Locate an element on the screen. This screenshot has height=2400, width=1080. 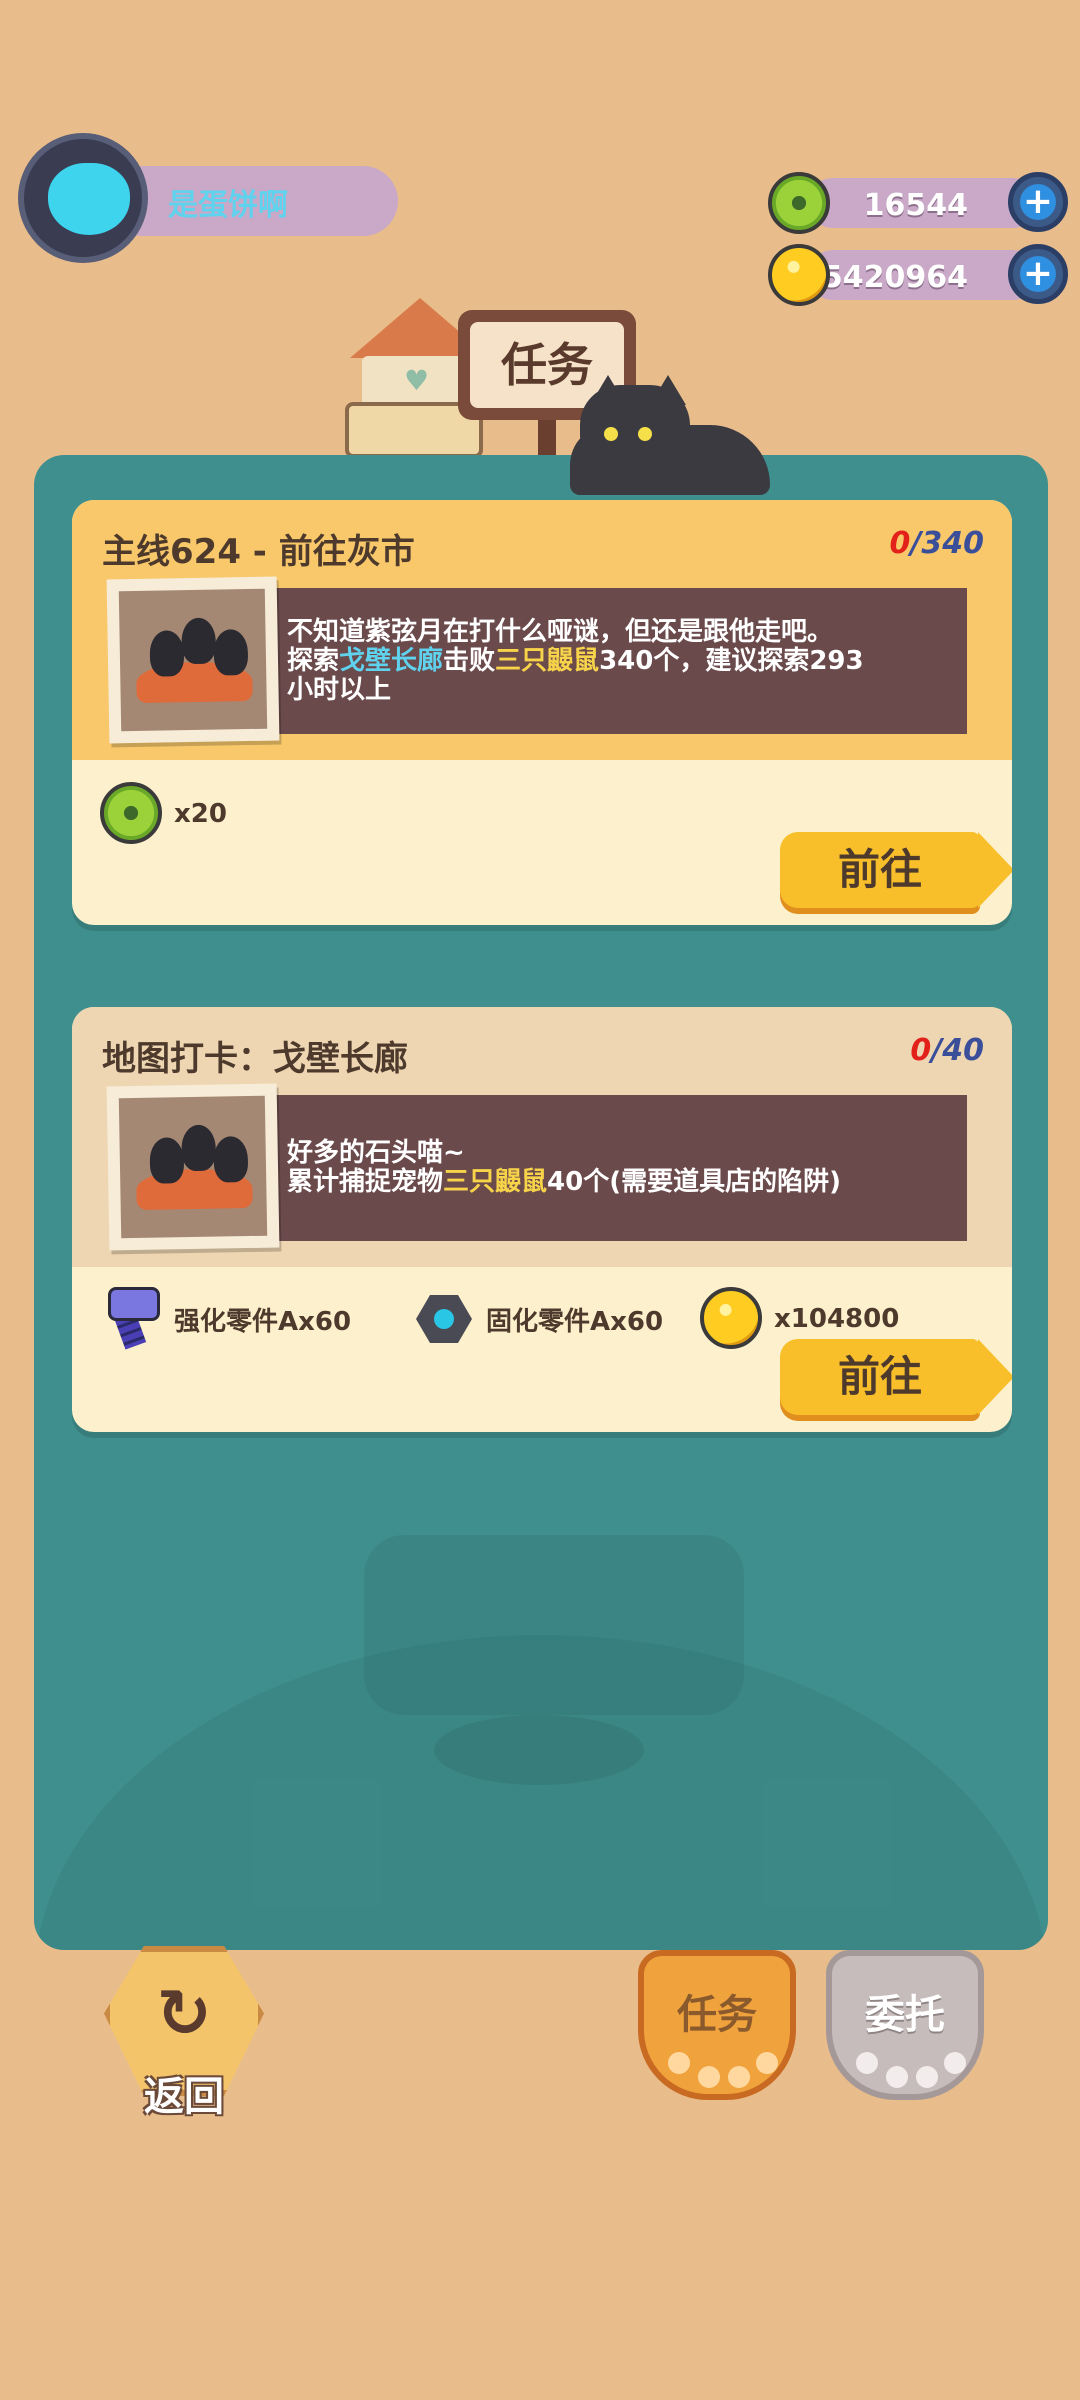
back-button: ↻ 返回 is located at coordinates (184, 2036).